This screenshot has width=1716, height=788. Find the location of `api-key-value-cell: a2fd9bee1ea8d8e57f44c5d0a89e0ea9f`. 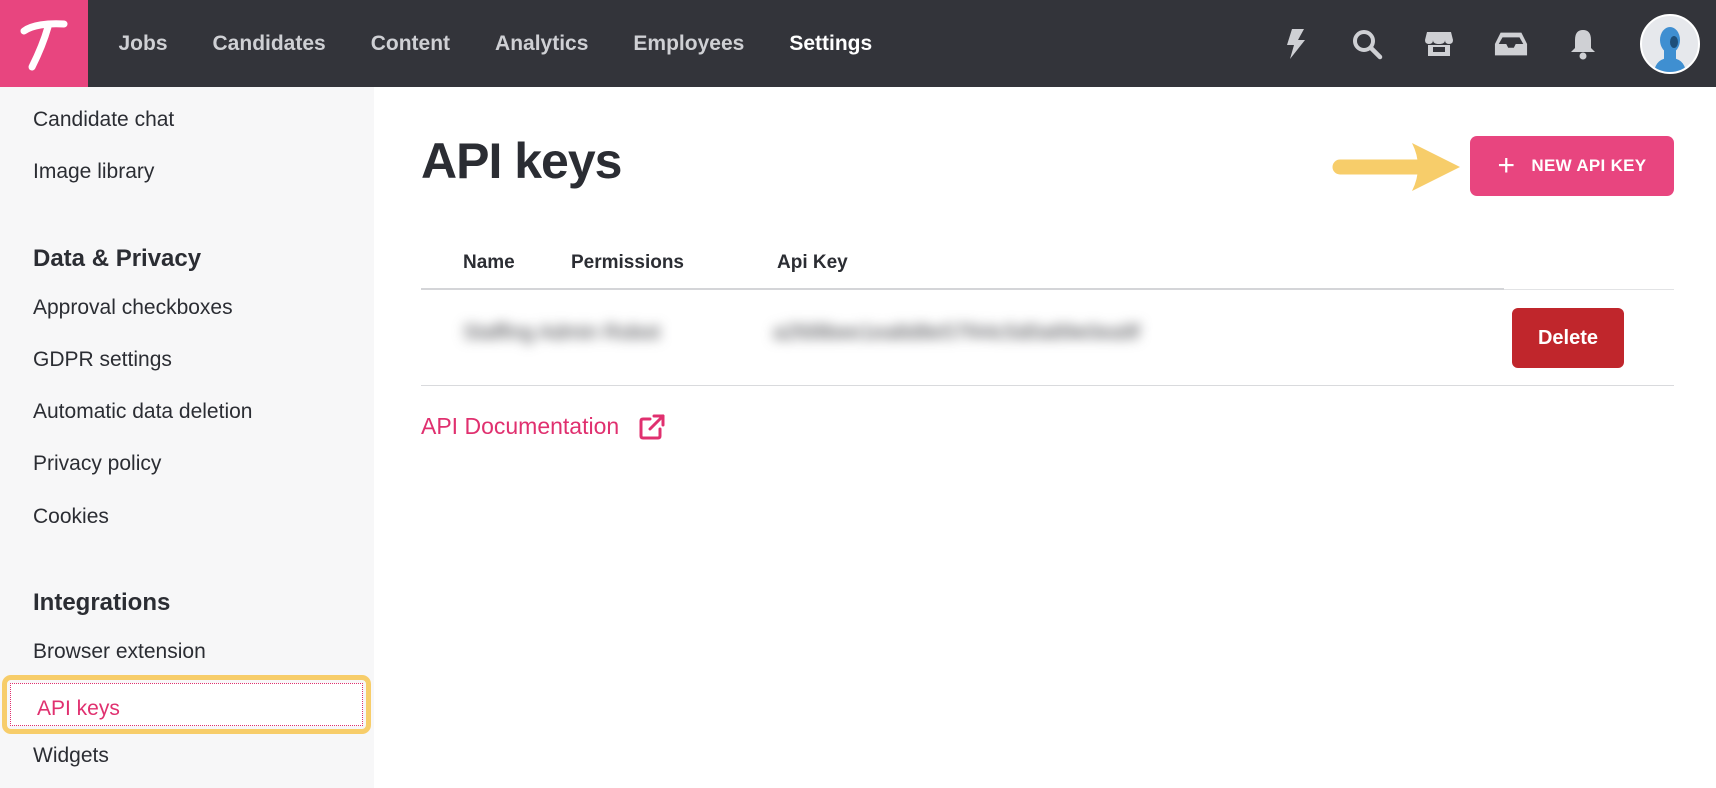

api-key-value-cell: a2fd9bee1ea8d8e57f44c5d0a89e0ea9f is located at coordinates (956, 332).